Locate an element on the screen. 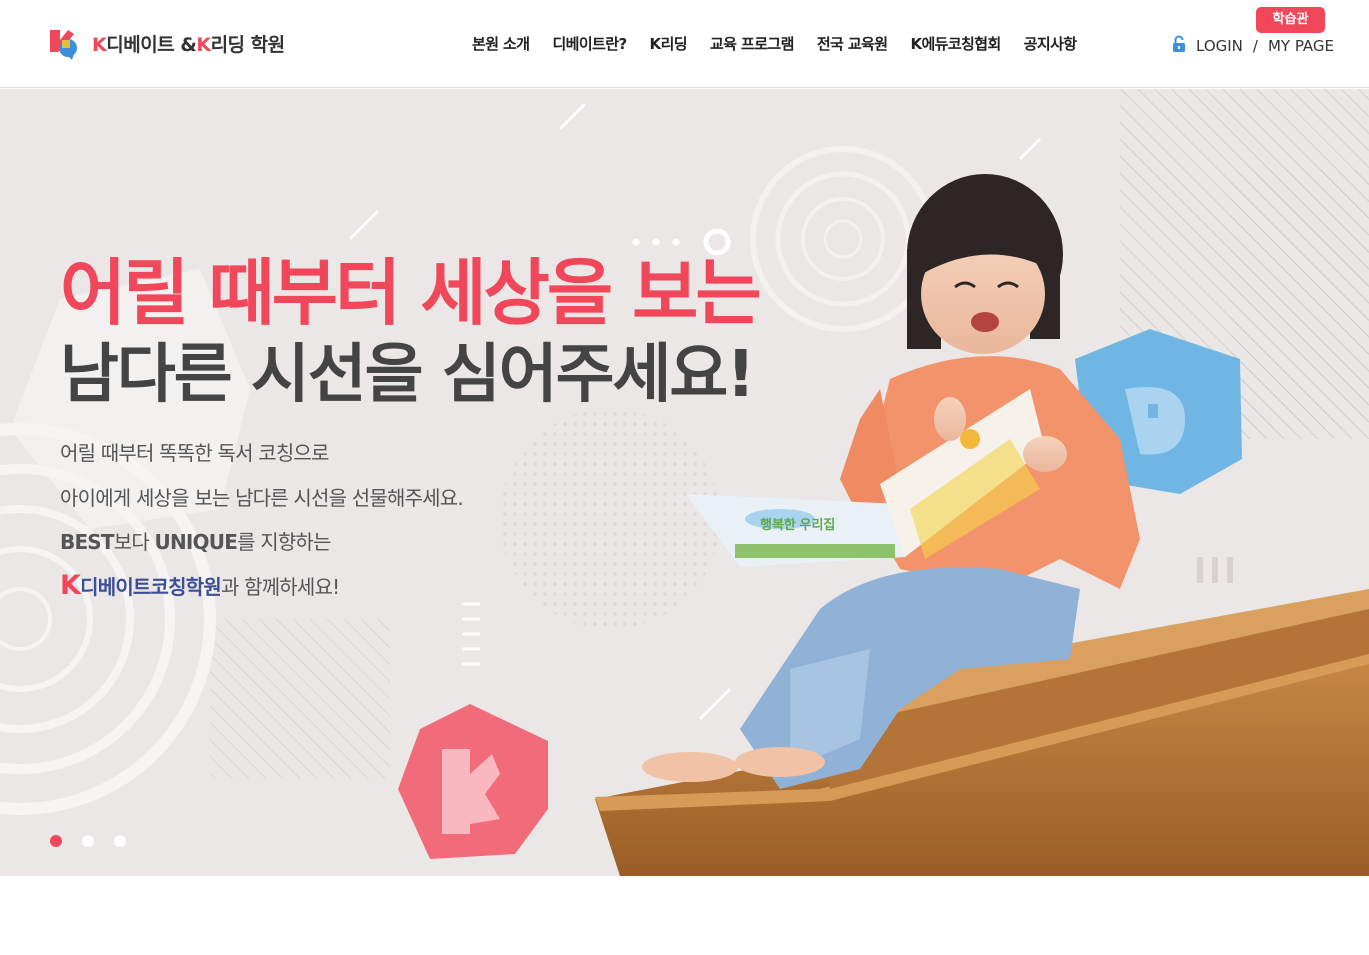 This screenshot has height=955, width=1369. book-title: 행복한 우리집 is located at coordinates (797, 524).